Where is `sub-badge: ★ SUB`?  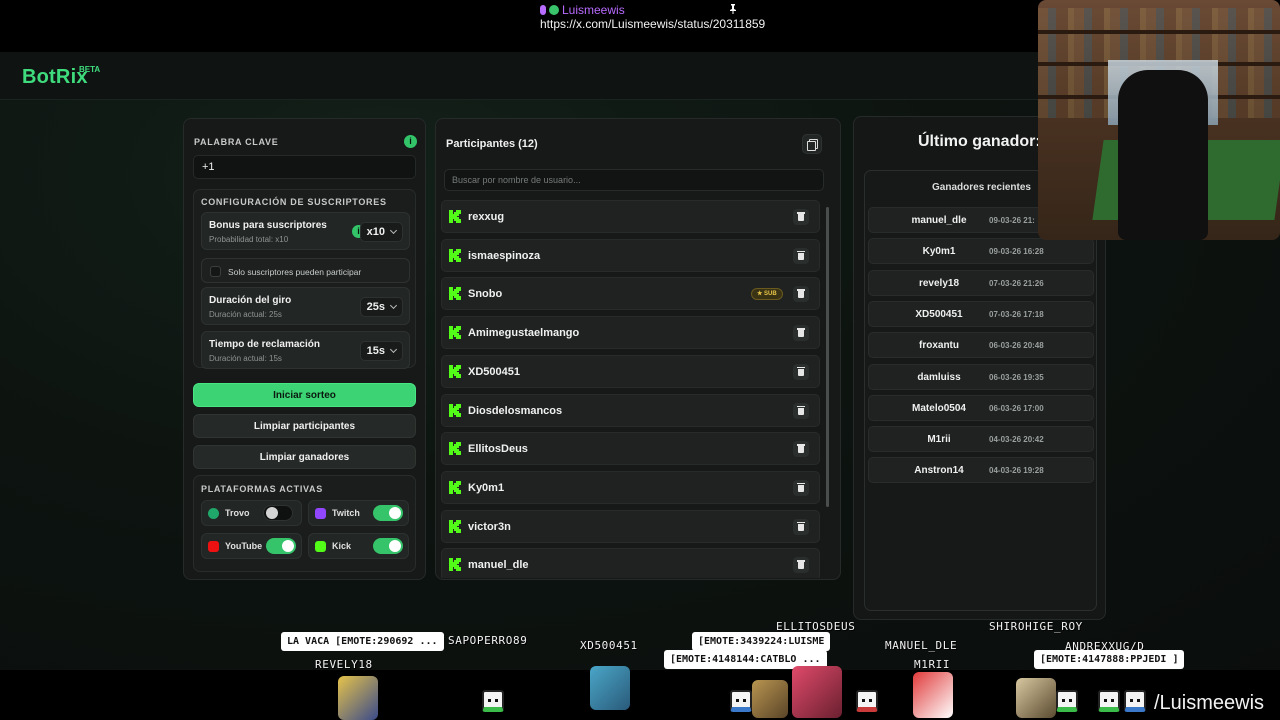
sub-badge: ★ SUB is located at coordinates (767, 294).